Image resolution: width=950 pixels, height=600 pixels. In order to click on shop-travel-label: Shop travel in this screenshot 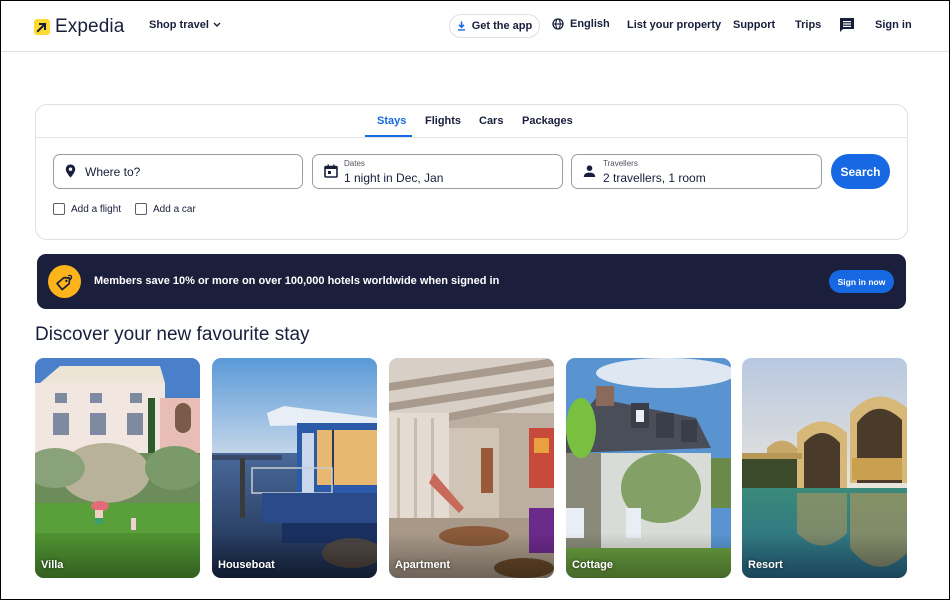, I will do `click(179, 25)`.